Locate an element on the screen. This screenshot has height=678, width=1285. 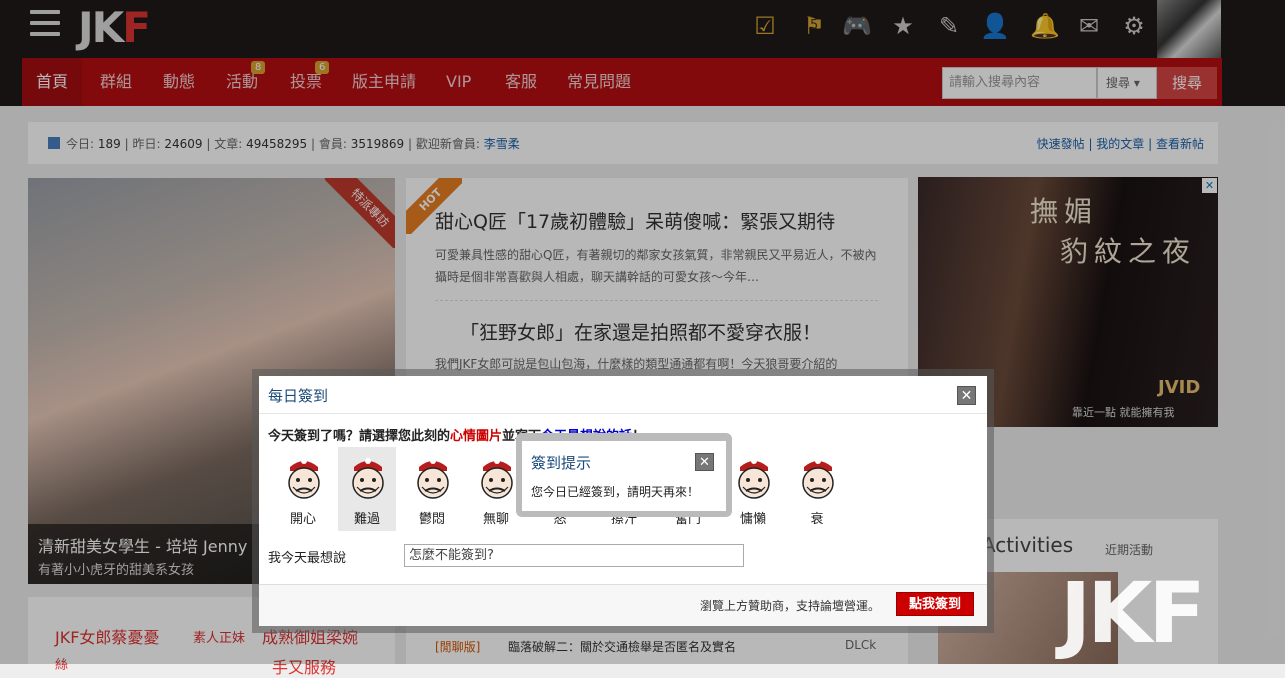
dialog-title: 每日簽到 is located at coordinates (298, 396).